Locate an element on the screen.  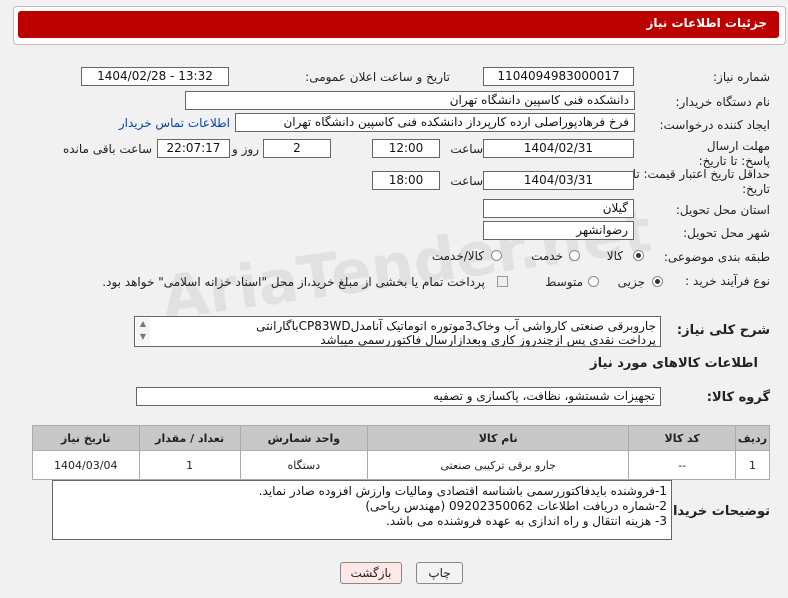
deadline-time-label: ساعت is located at coordinates (466, 149).